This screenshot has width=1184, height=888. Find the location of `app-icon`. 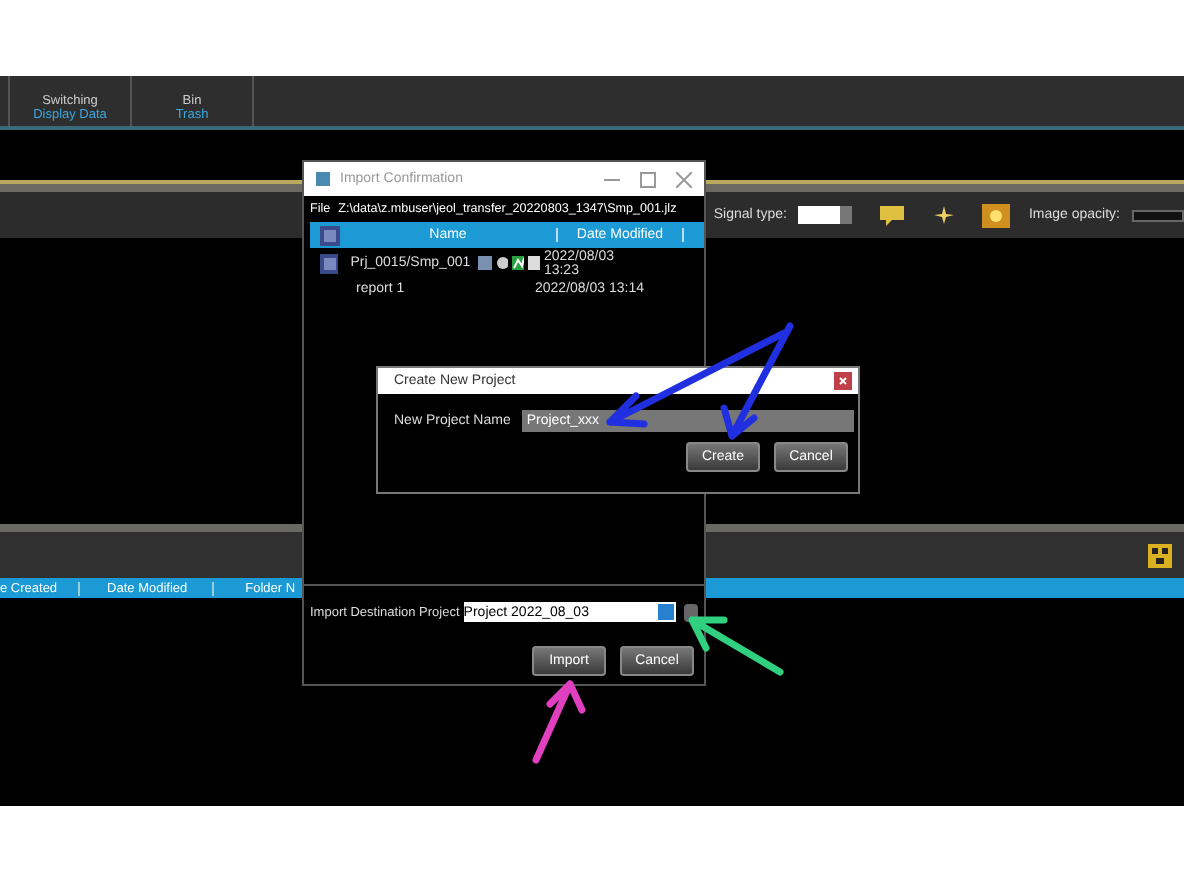

app-icon is located at coordinates (323, 179).